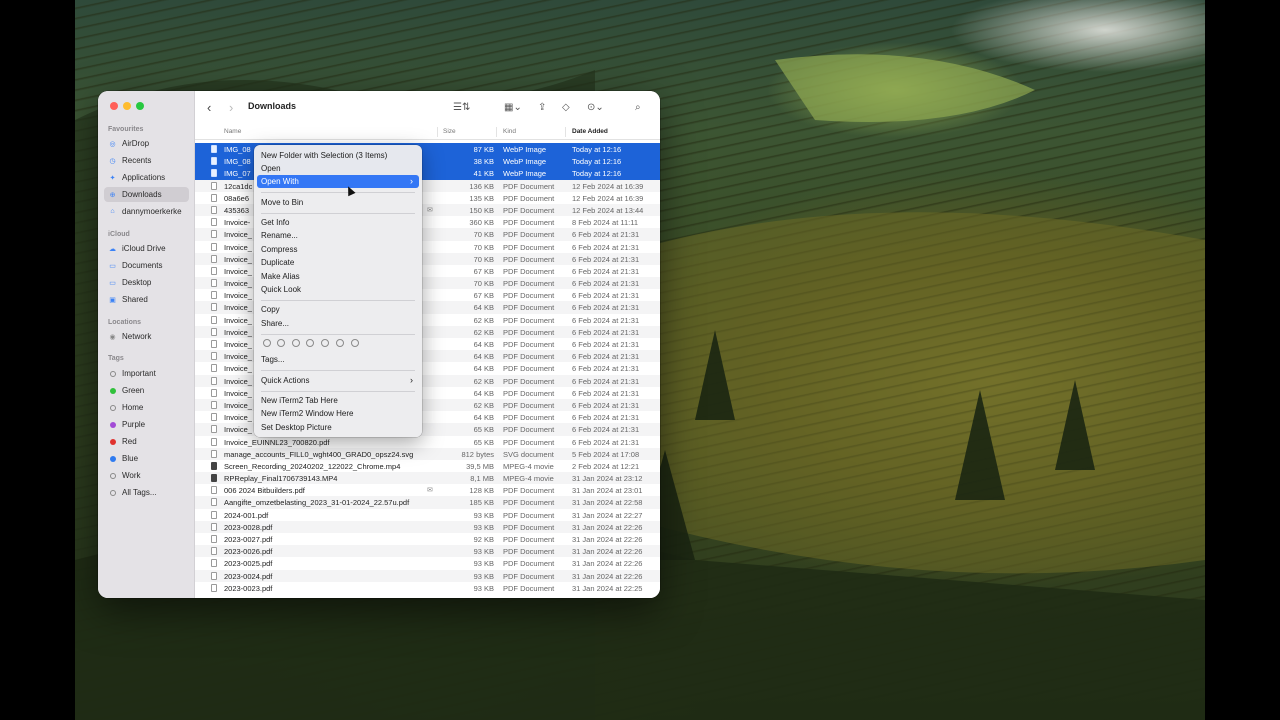 This screenshot has width=1280, height=720. What do you see at coordinates (461, 107) in the screenshot?
I see `list-view-icon: ☰⇅` at bounding box center [461, 107].